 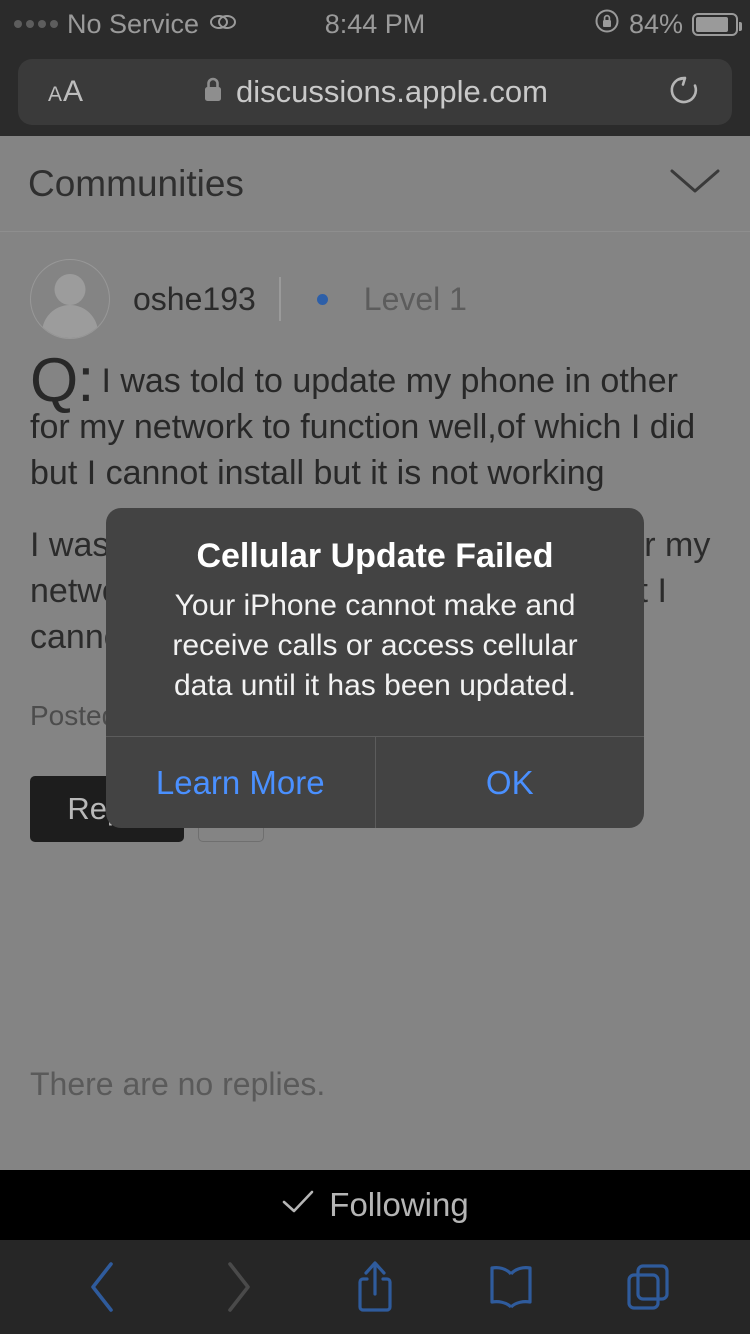 I want to click on status-bar: No Service 8:44 PM 84%, so click(x=375, y=24).